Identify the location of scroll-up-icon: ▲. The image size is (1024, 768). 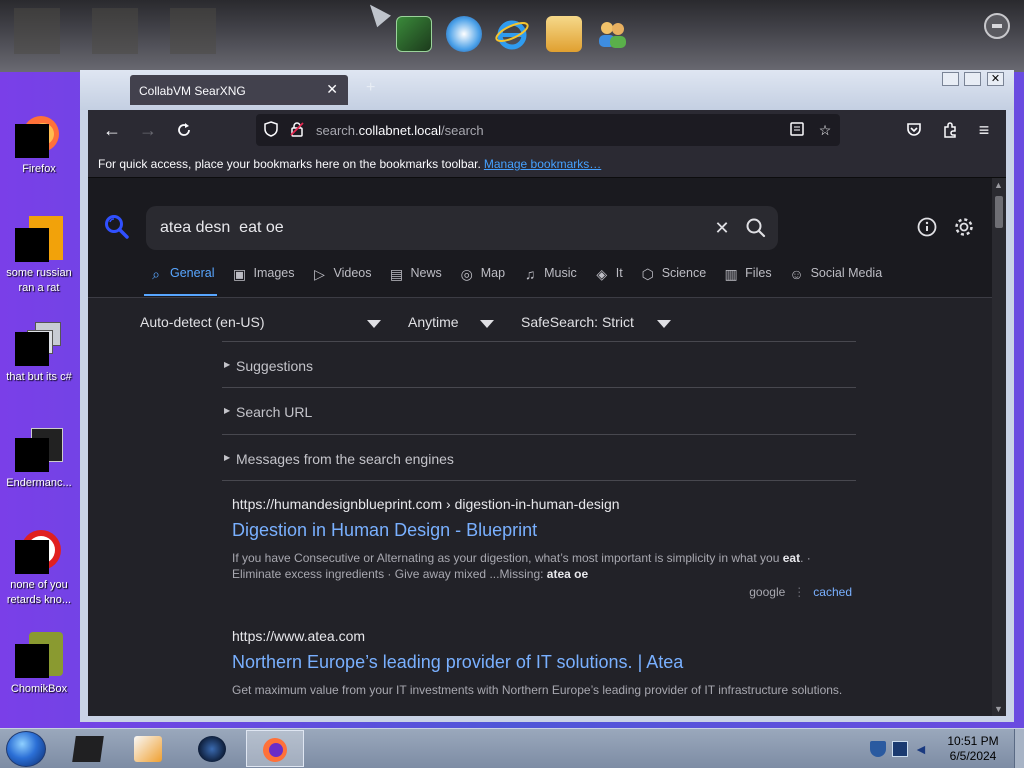
(998, 185).